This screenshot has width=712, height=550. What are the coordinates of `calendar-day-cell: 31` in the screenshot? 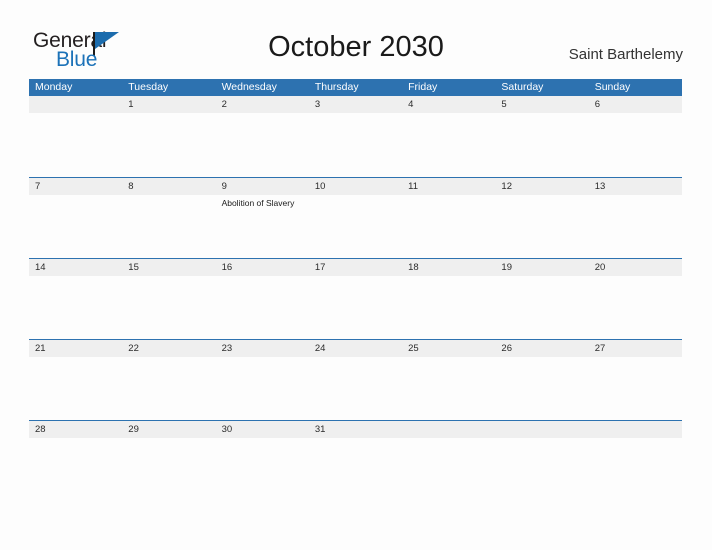 It's located at (355, 461).